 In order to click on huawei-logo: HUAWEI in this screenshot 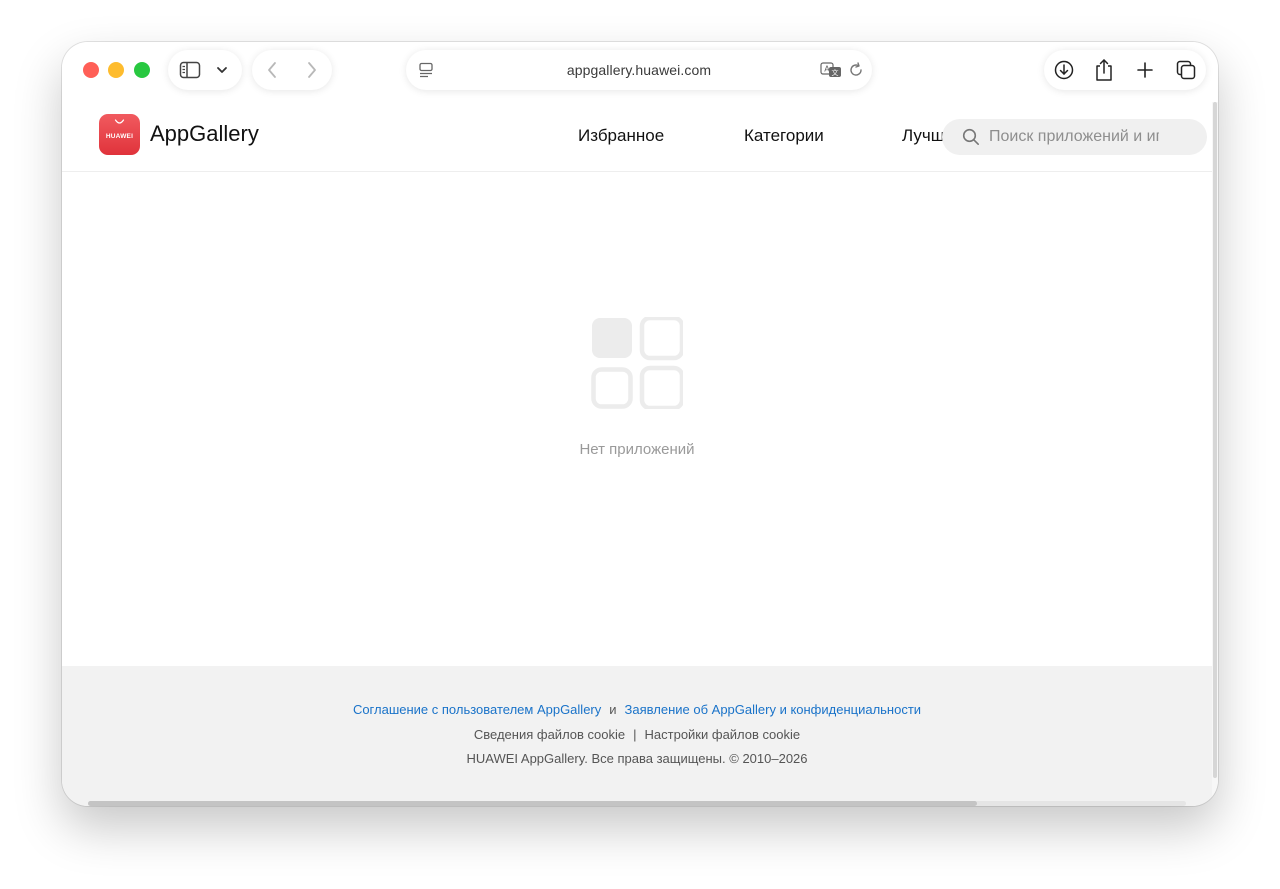, I will do `click(119, 134)`.